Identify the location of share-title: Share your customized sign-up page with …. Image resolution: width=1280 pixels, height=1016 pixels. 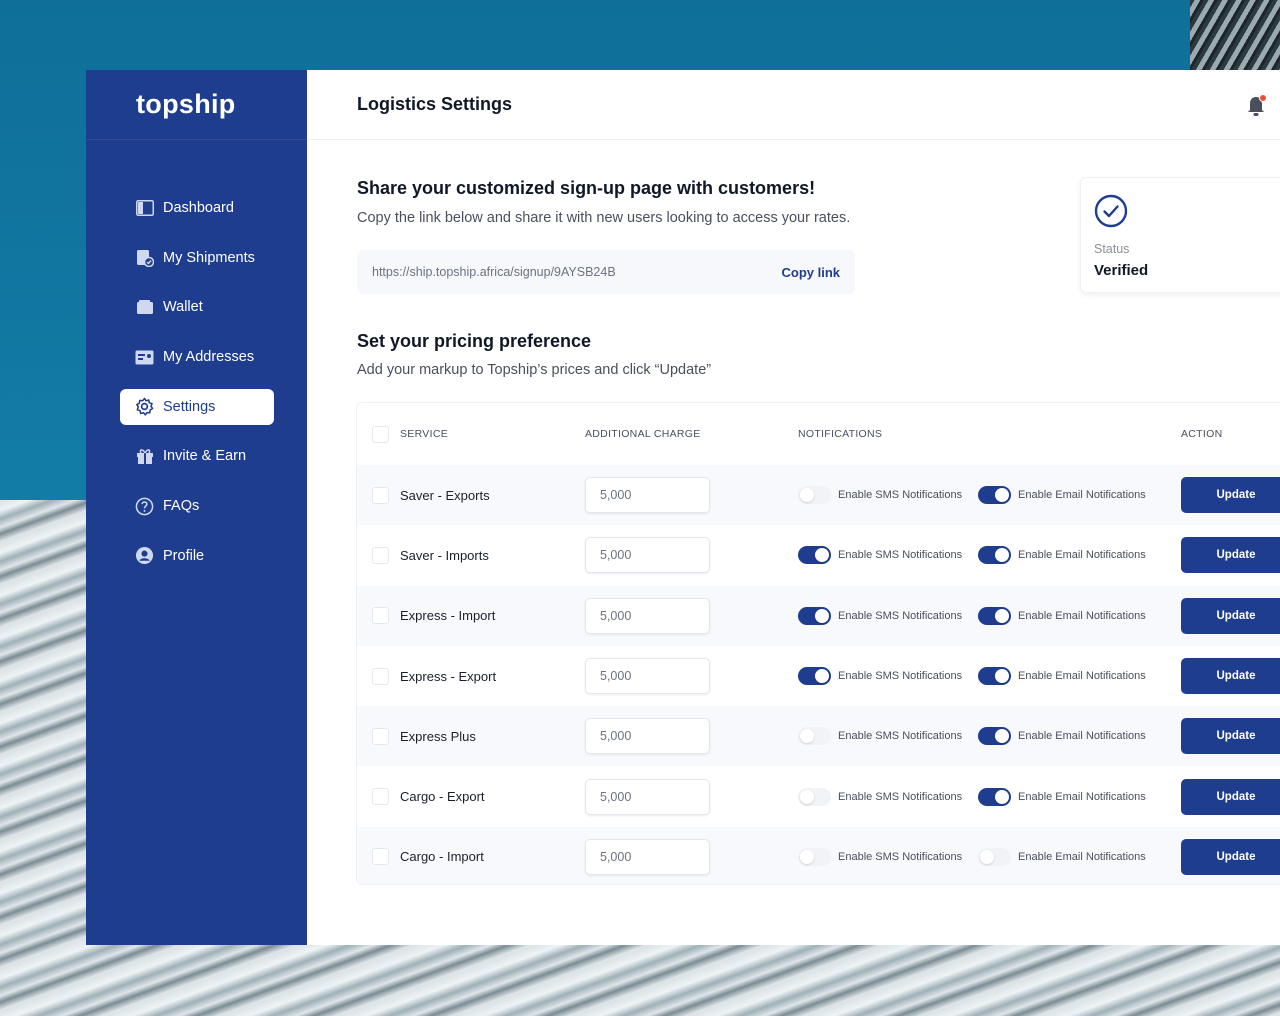
(586, 188).